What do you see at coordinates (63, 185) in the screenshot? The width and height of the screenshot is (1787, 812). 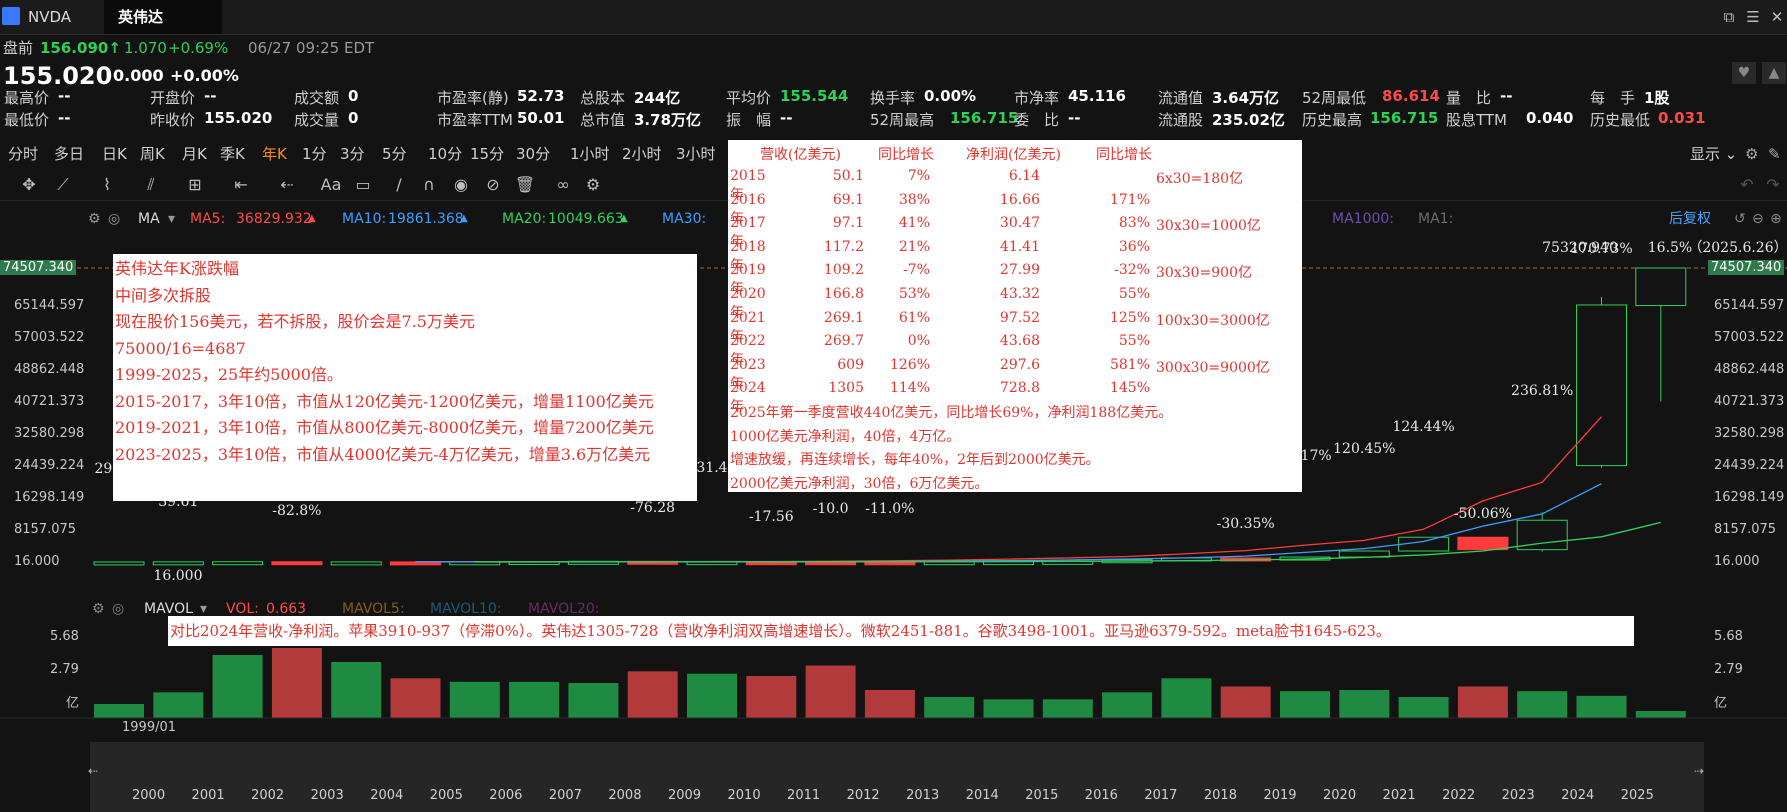 I see `line-tool-icon: ⟋` at bounding box center [63, 185].